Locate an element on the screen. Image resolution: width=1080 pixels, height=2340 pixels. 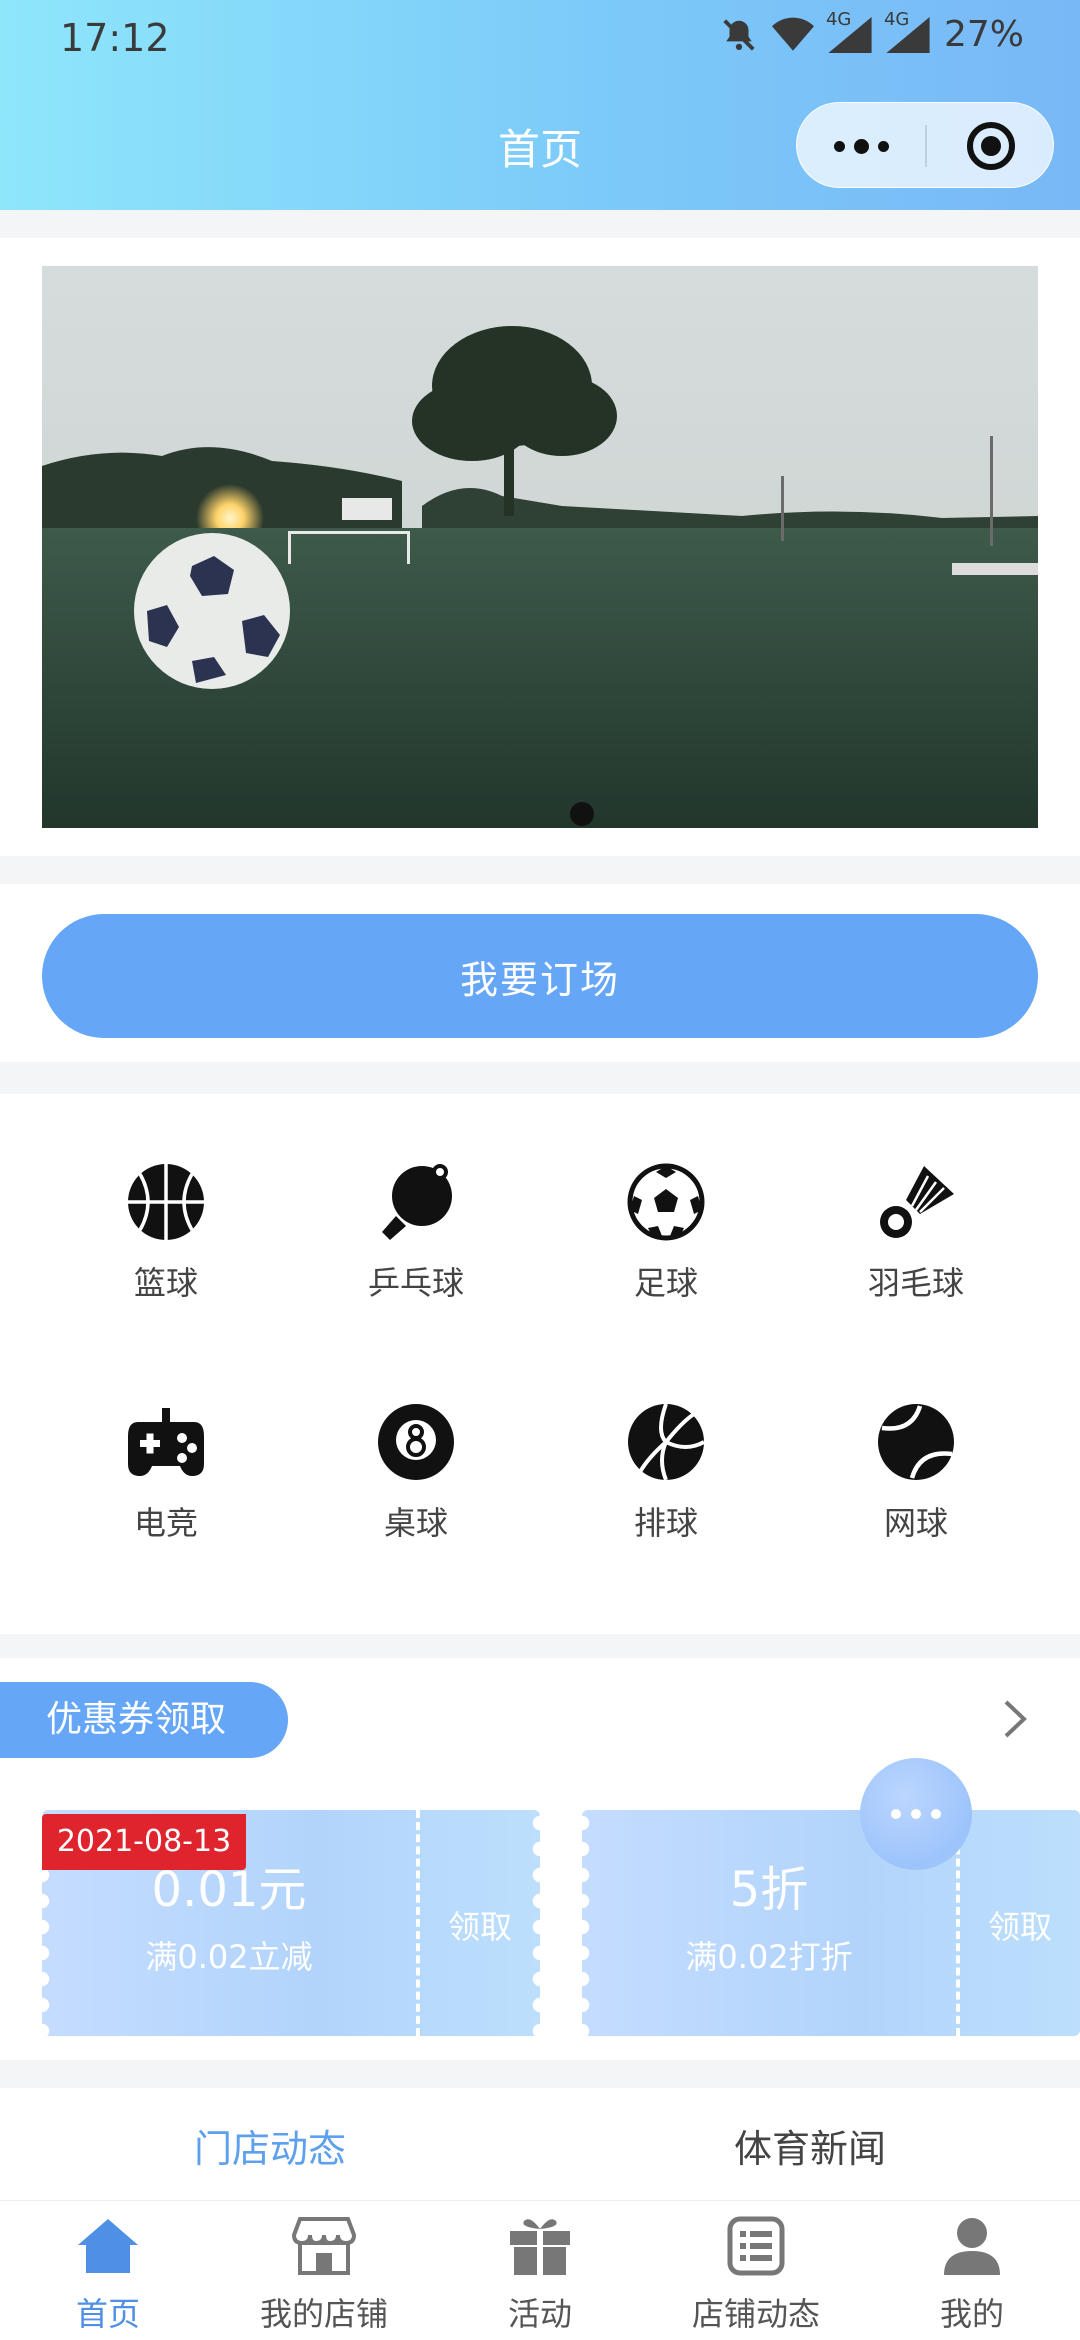
sport-label: 乒乓球 is located at coordinates (415, 1283).